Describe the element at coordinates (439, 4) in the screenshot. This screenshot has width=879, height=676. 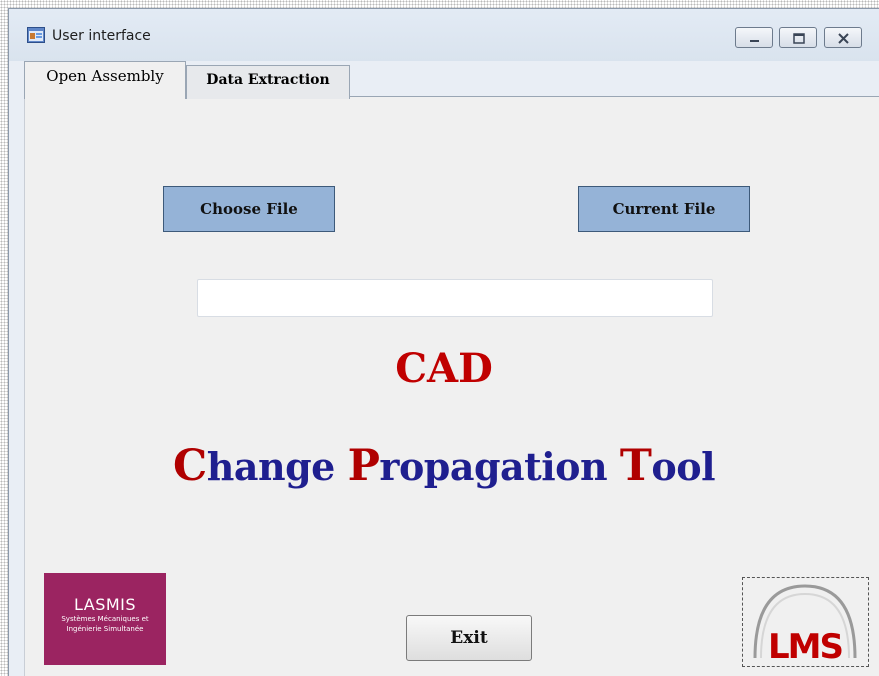
I see `screen-border-top` at that location.